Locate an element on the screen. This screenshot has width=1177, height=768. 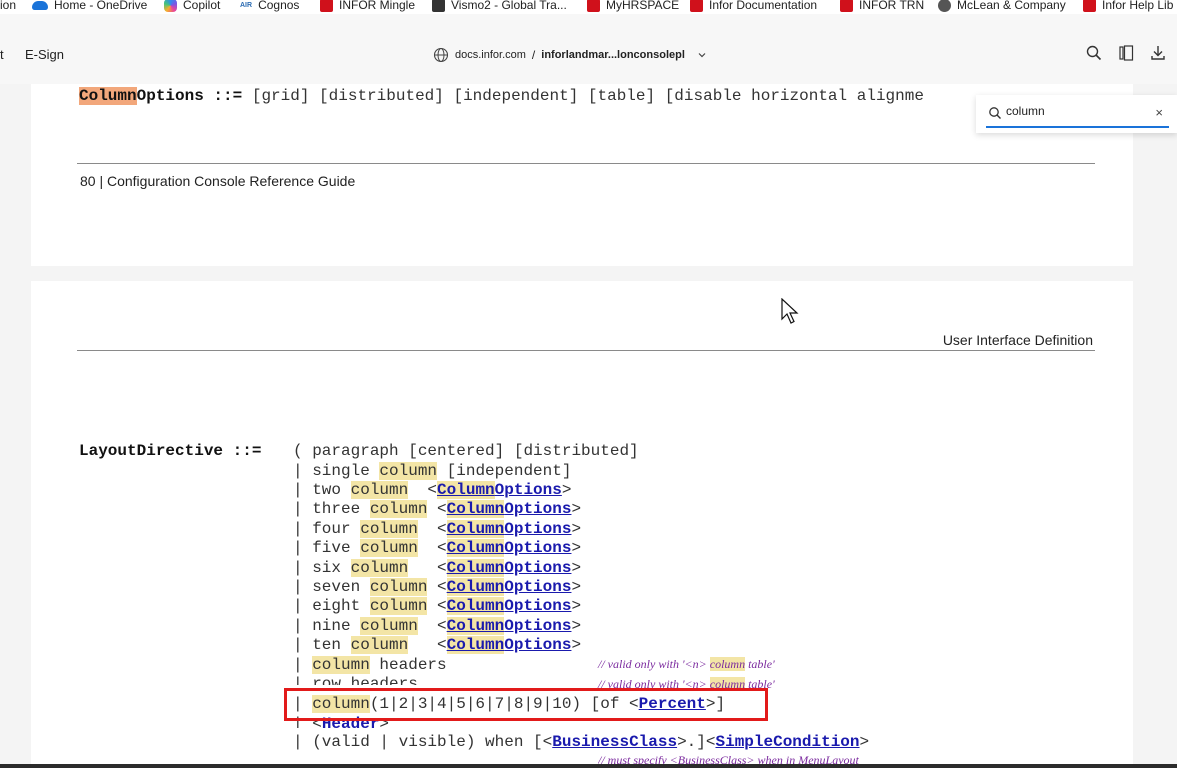
highlight-annotation-box is located at coordinates (526, 704).